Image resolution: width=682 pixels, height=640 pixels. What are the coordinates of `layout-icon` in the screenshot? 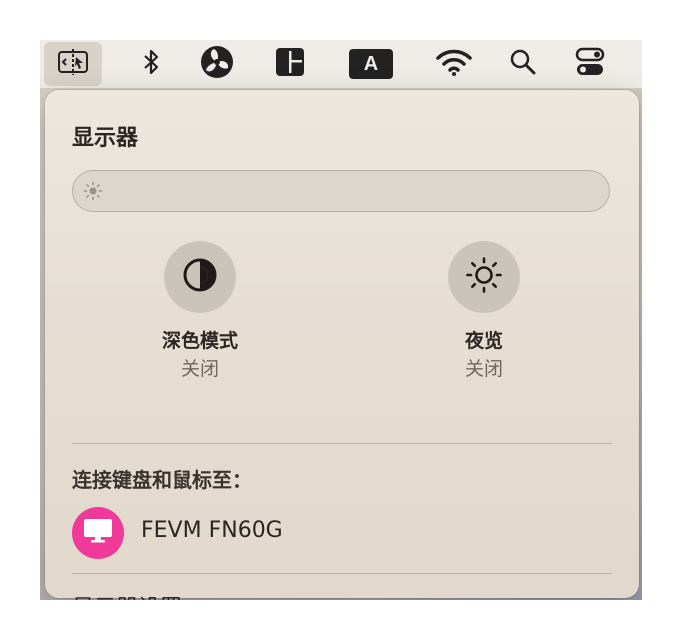 It's located at (290, 64).